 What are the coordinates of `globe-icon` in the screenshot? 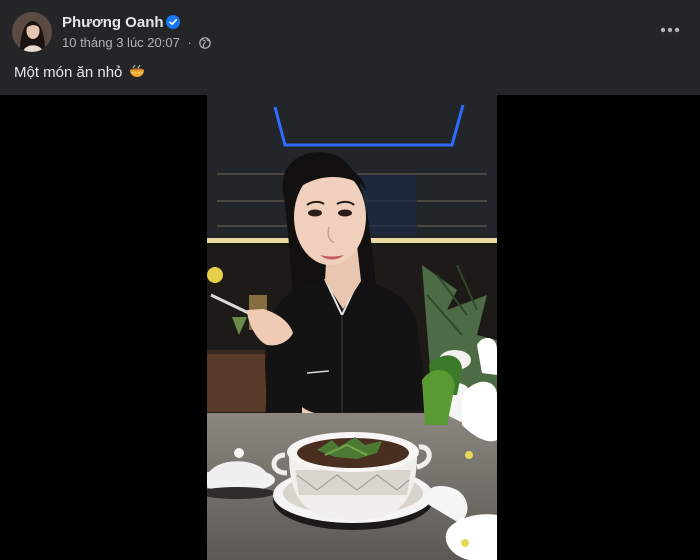 It's located at (205, 43).